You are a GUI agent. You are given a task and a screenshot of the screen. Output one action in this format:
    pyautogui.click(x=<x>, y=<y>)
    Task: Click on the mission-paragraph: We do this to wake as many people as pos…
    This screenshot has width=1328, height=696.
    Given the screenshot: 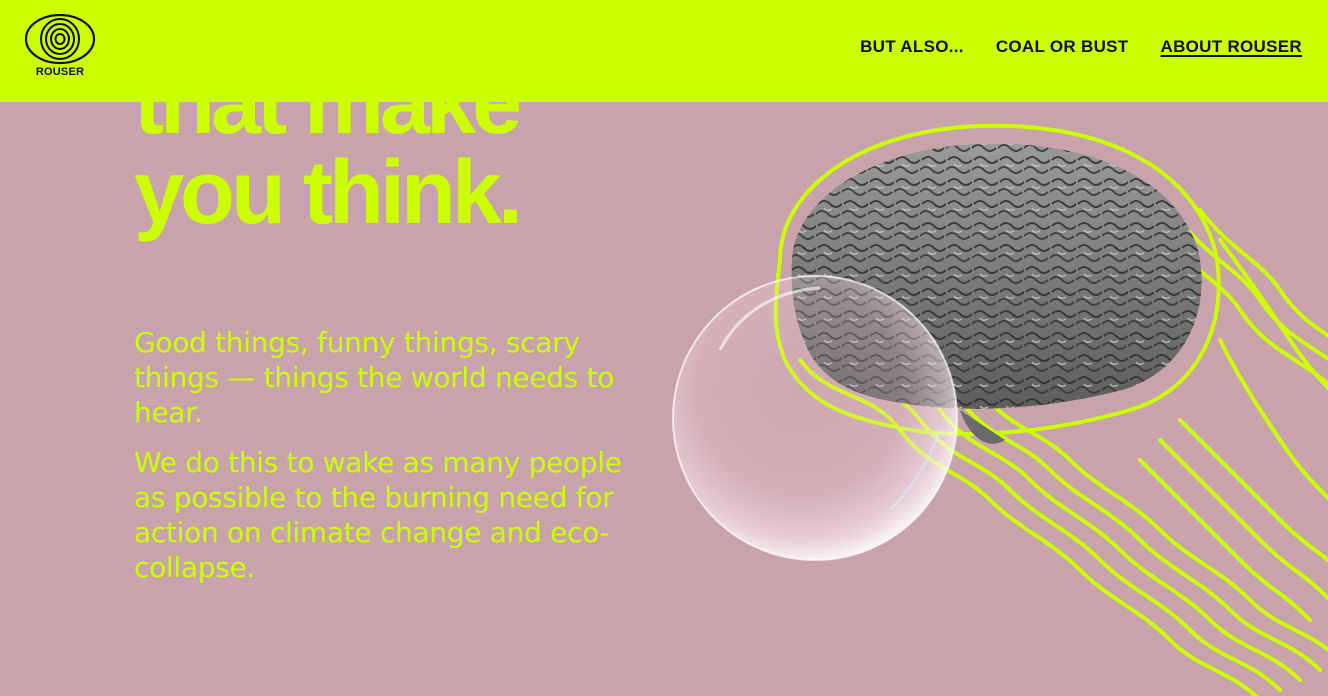 What is the action you would take?
    pyautogui.click(x=378, y=515)
    